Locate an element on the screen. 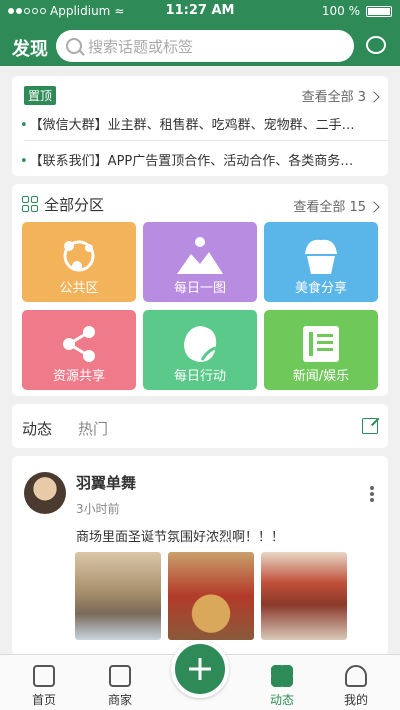 The width and height of the screenshot is (400, 710). tabbar-me: 我的 is located at coordinates (356, 686).